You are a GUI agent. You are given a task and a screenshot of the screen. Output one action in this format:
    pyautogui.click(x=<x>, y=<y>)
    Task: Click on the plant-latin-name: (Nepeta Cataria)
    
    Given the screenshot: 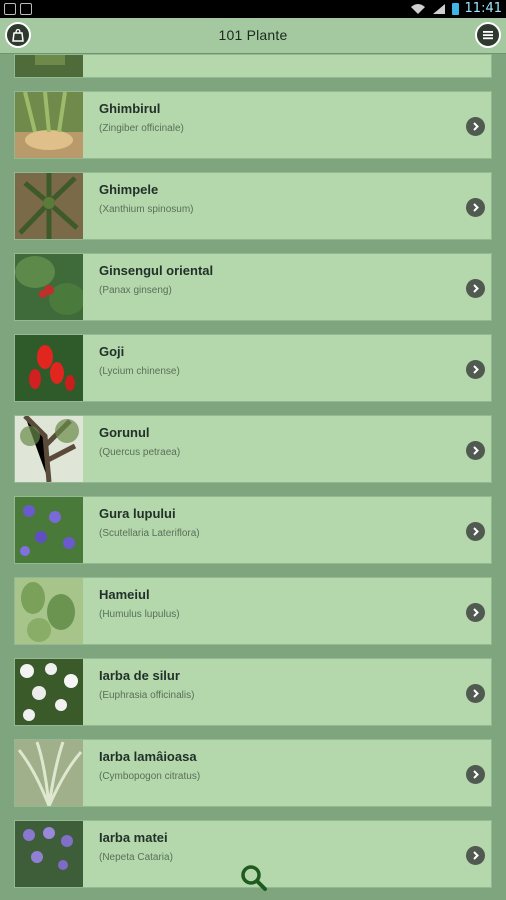 What is the action you would take?
    pyautogui.click(x=136, y=857)
    